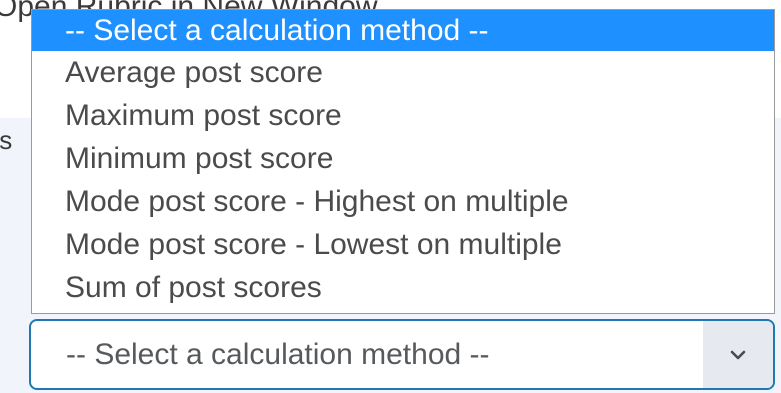 Image resolution: width=781 pixels, height=393 pixels. I want to click on option-sum-of-post-scores: Sum of post scores, so click(403, 287).